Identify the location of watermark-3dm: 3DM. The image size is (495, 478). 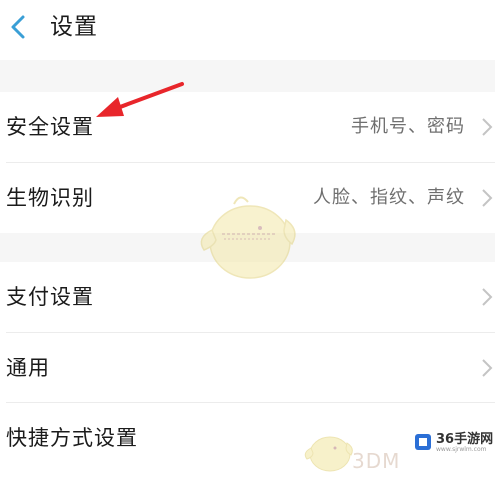
(376, 461).